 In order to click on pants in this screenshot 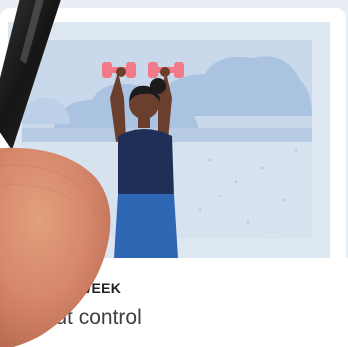, I will do `click(146, 226)`.